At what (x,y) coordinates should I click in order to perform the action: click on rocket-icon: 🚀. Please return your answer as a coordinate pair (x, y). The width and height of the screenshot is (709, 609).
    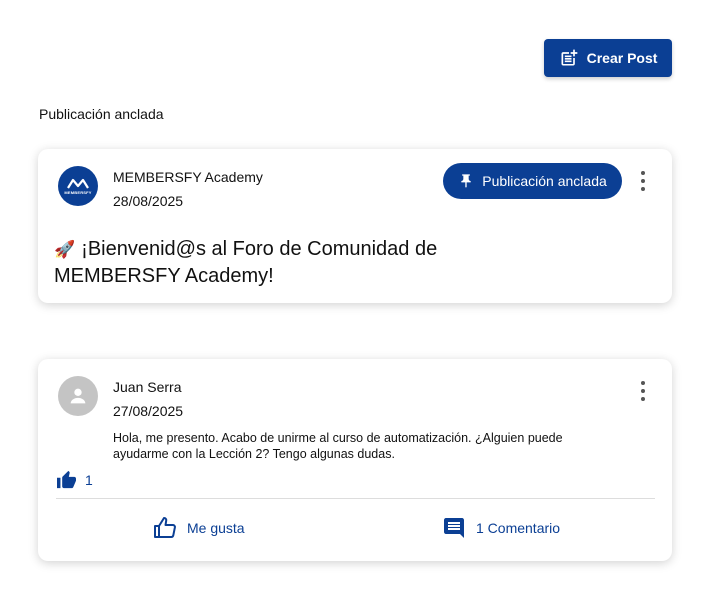
    Looking at the image, I should click on (65, 249).